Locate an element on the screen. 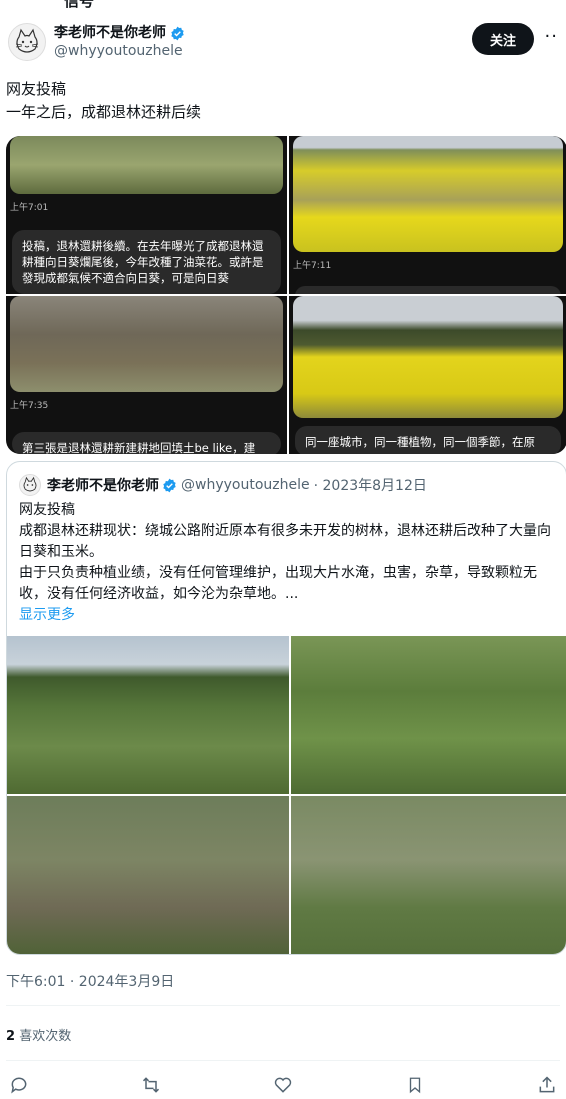 This screenshot has height=1099, width=566. share-icon is located at coordinates (547, 1085).